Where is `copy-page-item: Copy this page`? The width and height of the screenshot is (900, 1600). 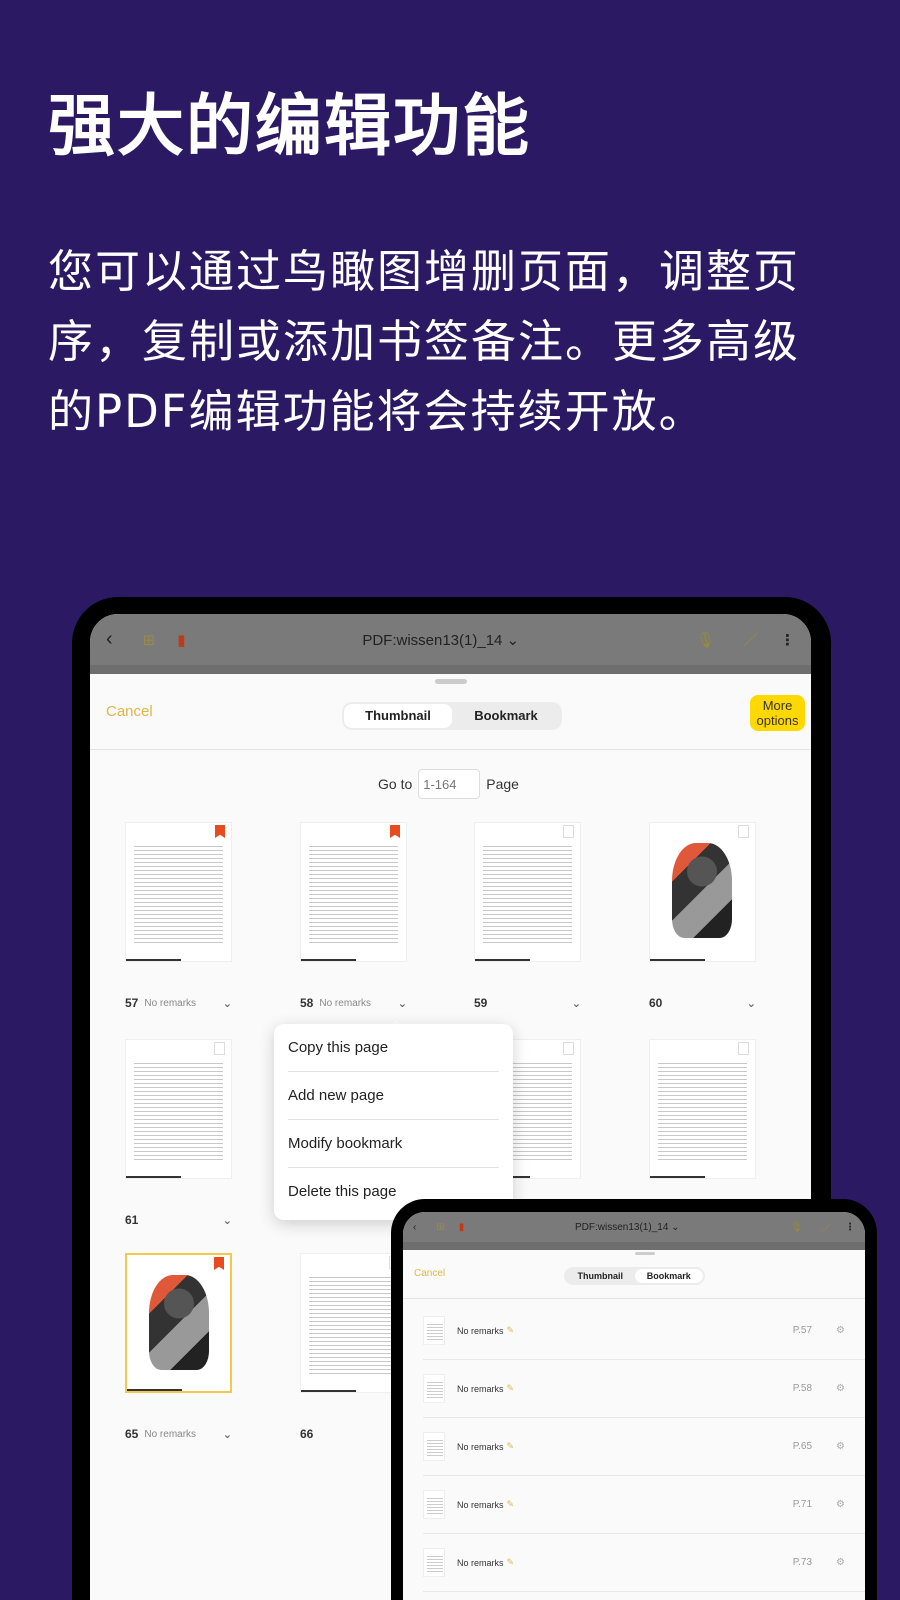
copy-page-item: Copy this page is located at coordinates (393, 1048).